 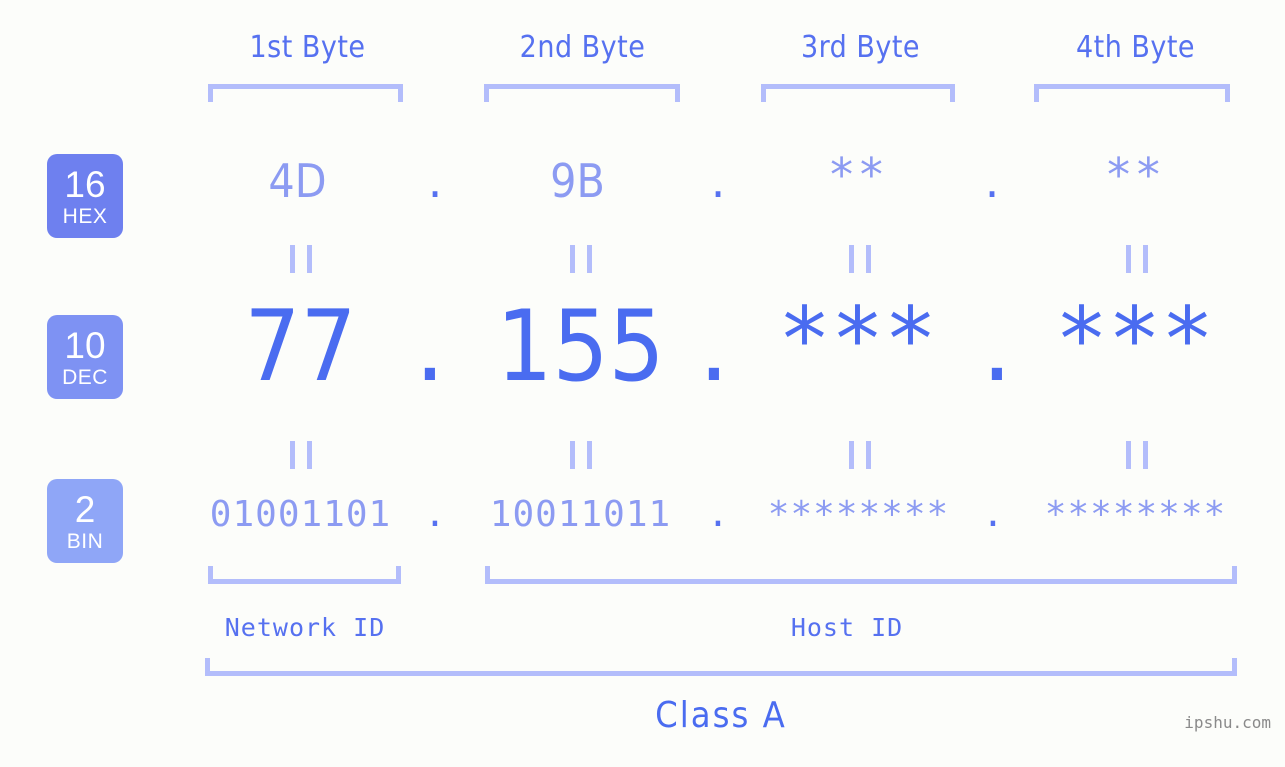 What do you see at coordinates (580, 514) in the screenshot?
I see `bin-byte-2-value: 10011011` at bounding box center [580, 514].